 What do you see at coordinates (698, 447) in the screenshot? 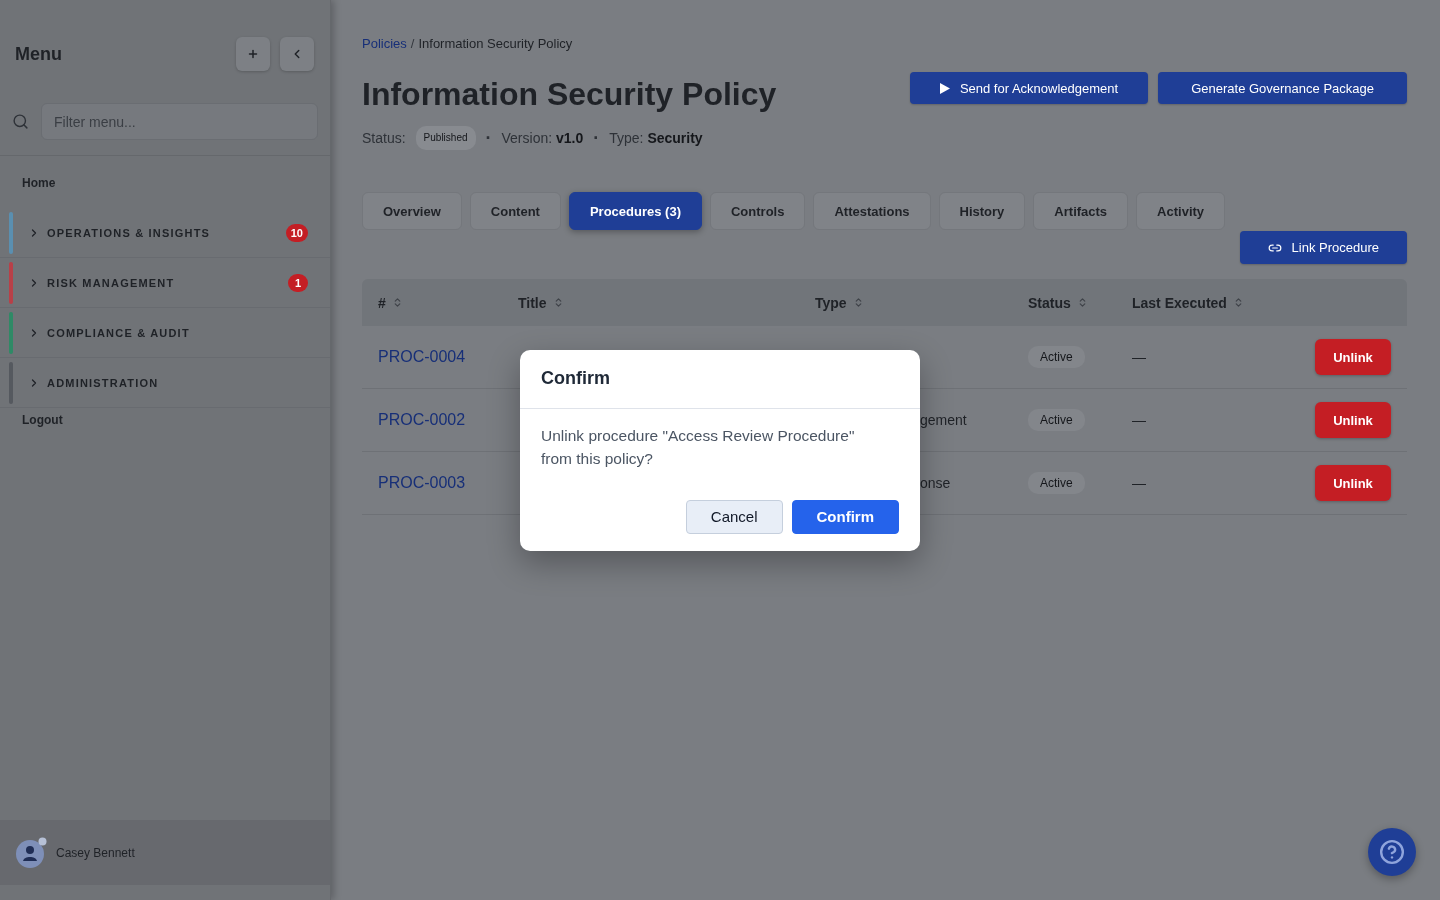
I see `dialog-message: Unlink procedure "Access Review Procedure" from this policy?` at bounding box center [698, 447].